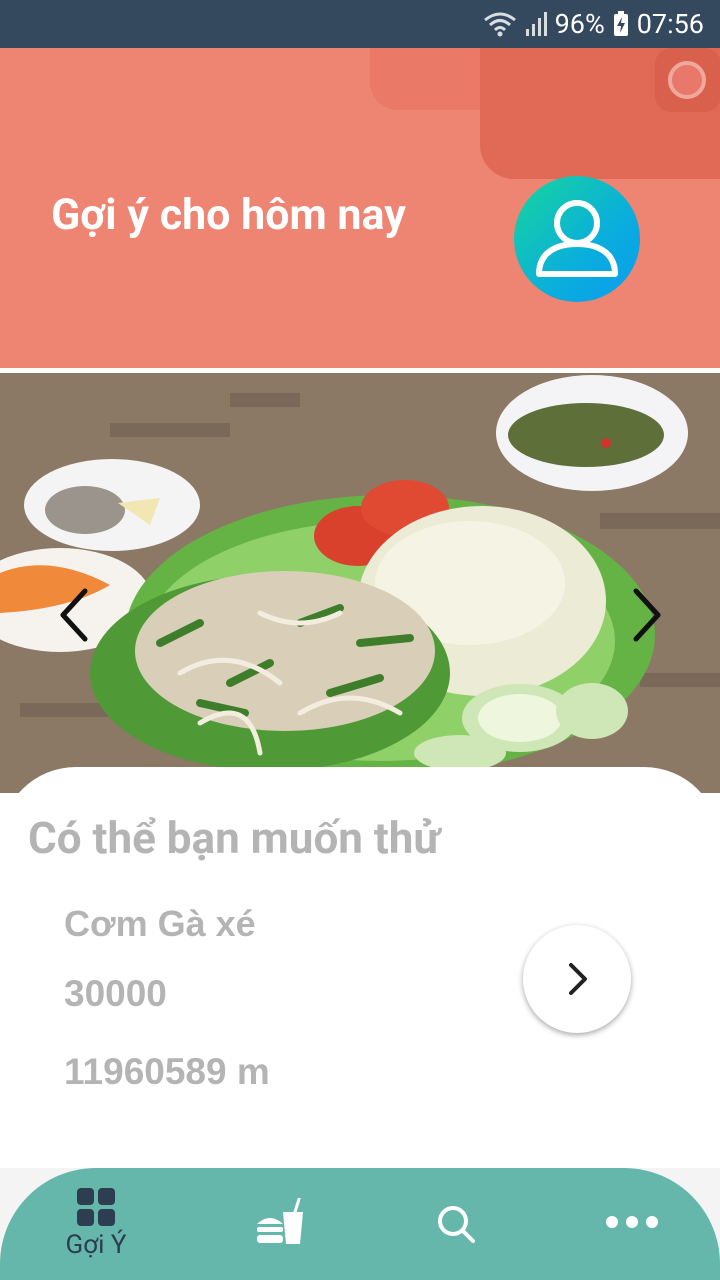 The image size is (720, 1280). I want to click on dish-price: 30000, so click(115, 993).